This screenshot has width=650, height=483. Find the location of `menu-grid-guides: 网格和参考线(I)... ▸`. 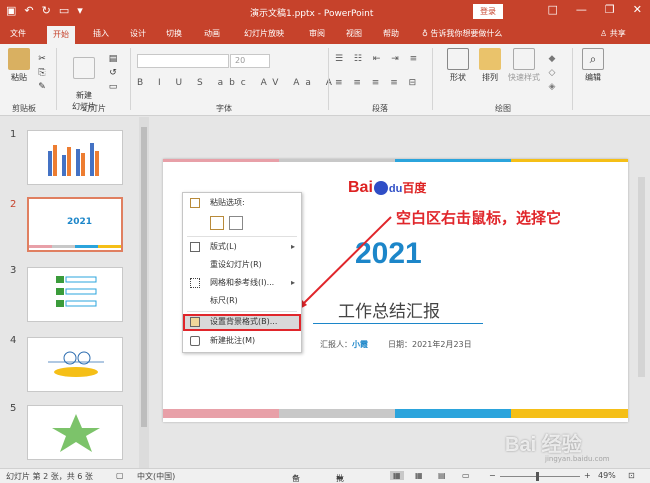

menu-grid-guides: 网格和参考线(I)... ▸ is located at coordinates (242, 283).